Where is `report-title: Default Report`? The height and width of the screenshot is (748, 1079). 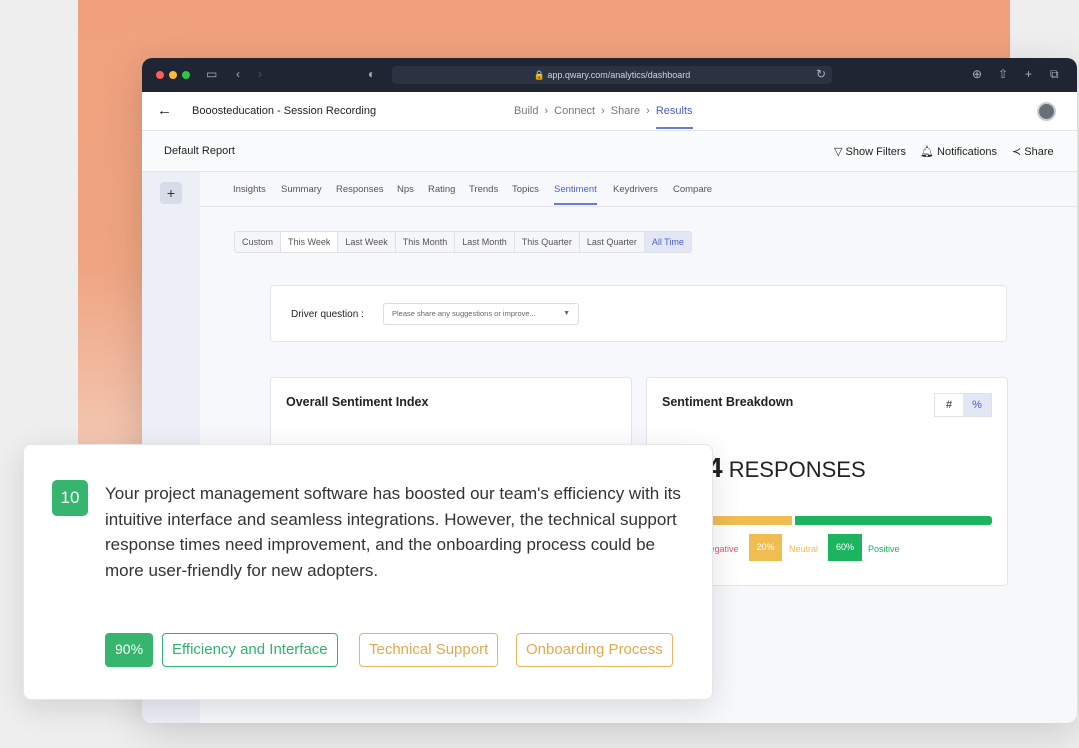 report-title: Default Report is located at coordinates (199, 151).